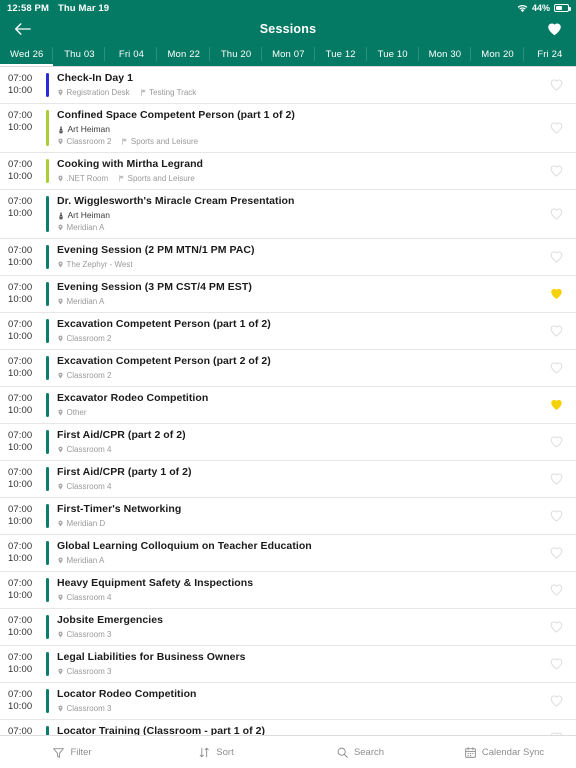 This screenshot has width=576, height=768. I want to click on session-meta-row: Classroom 4, so click(293, 486).